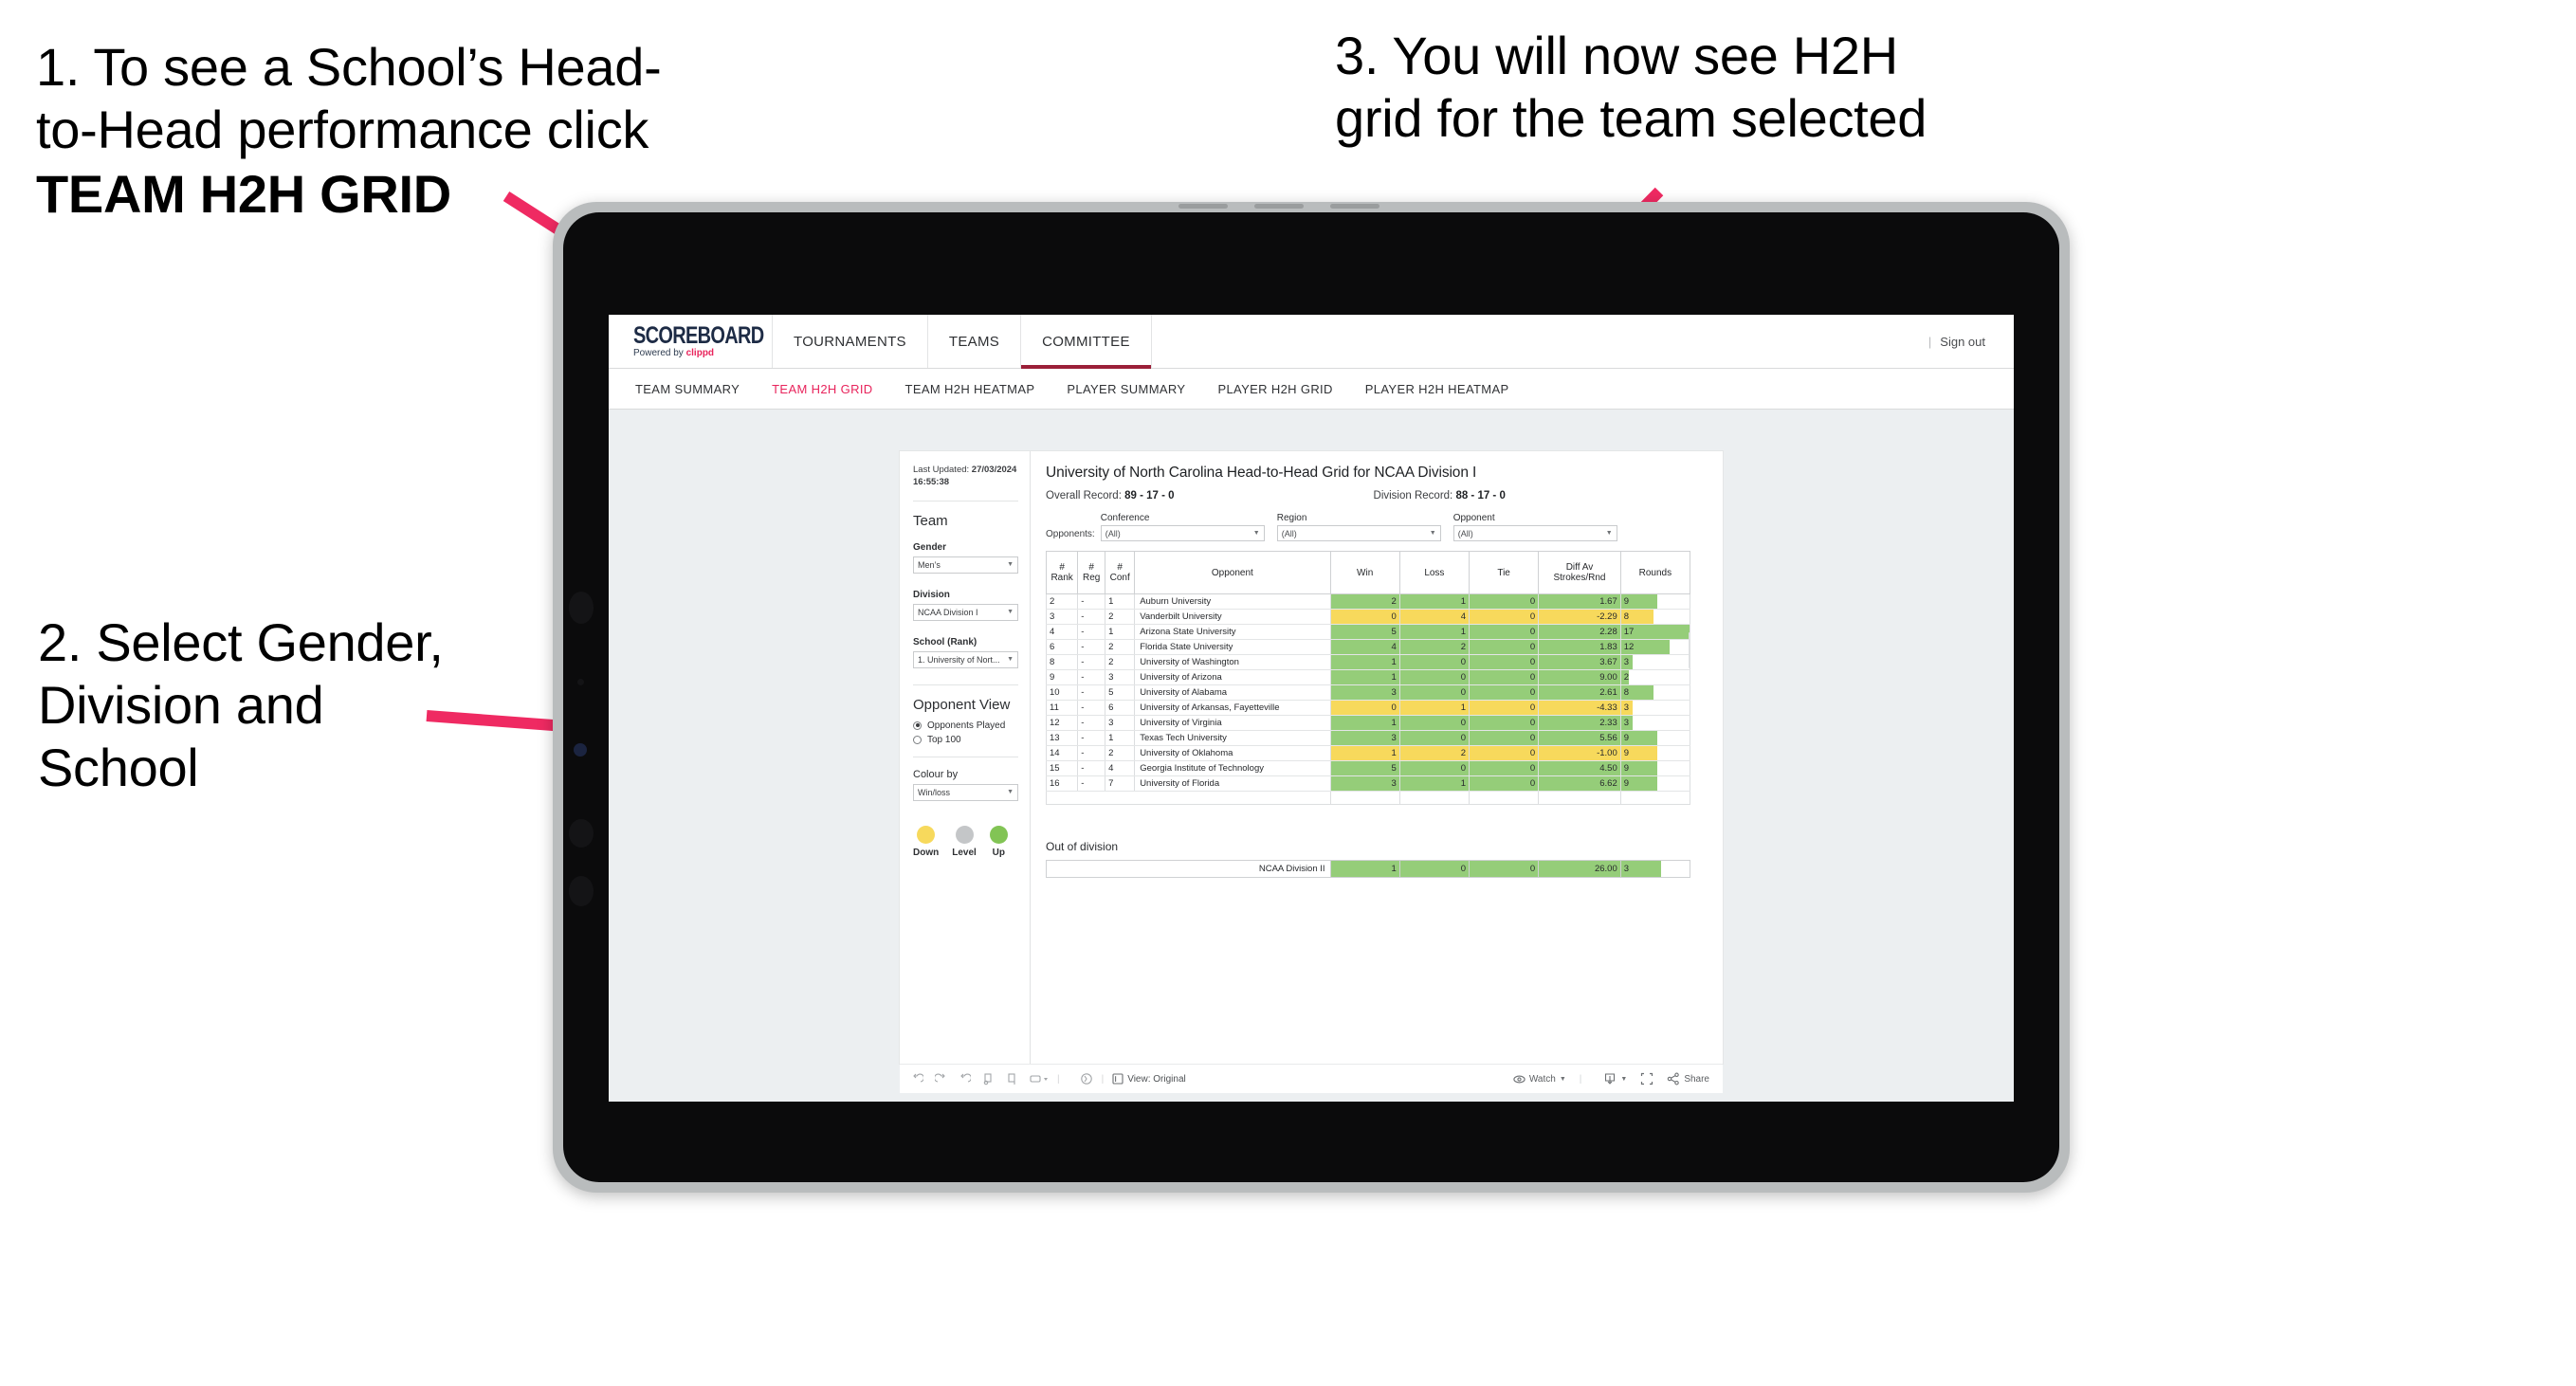 This screenshot has width=2576, height=1386. What do you see at coordinates (1232, 617) in the screenshot?
I see `cell-opponent: Vanderbilt University` at bounding box center [1232, 617].